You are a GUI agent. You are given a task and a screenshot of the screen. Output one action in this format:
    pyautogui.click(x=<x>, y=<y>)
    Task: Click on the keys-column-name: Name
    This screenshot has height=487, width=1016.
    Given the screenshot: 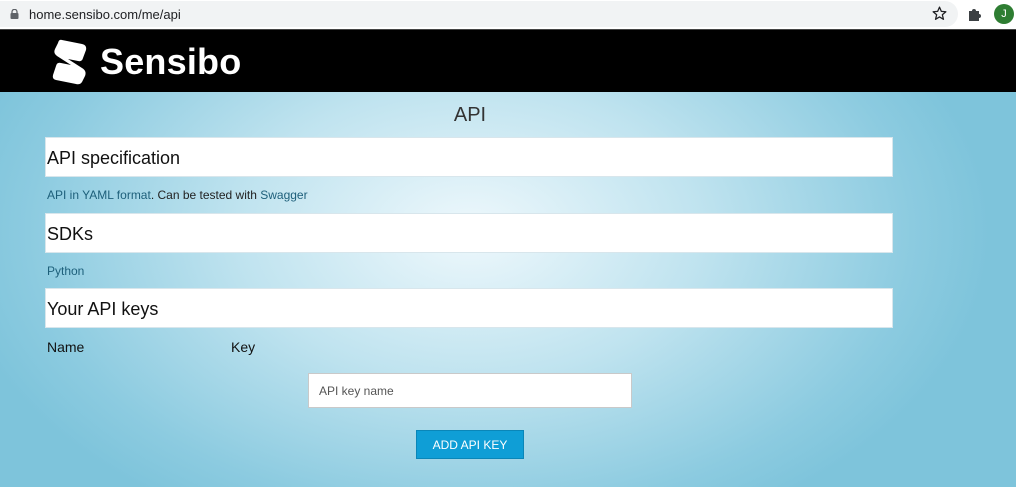 What is the action you would take?
    pyautogui.click(x=66, y=347)
    